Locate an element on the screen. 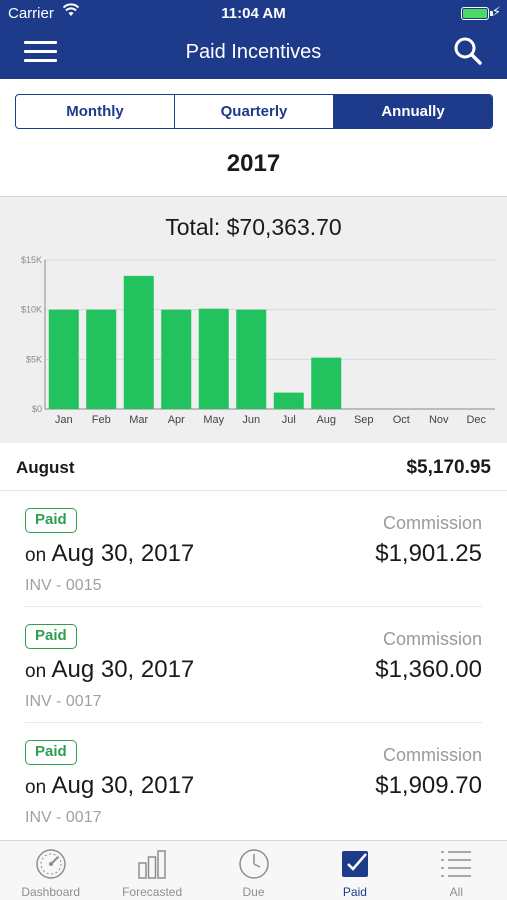 The height and width of the screenshot is (900, 507). tab-label: Forecasted is located at coordinates (152, 892).